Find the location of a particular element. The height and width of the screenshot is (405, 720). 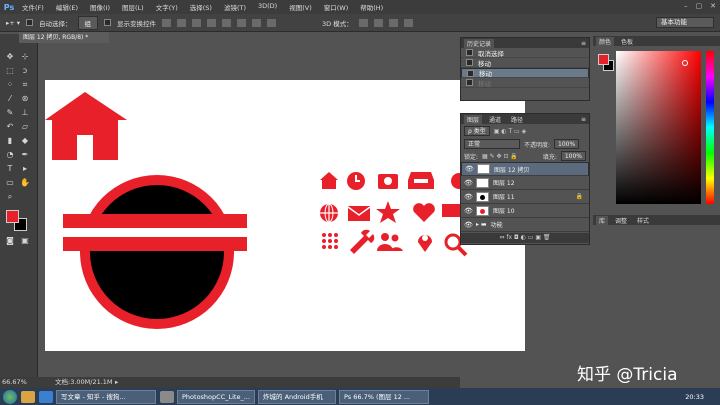

dodge-tool-icon: ◔ is located at coordinates (10, 155).